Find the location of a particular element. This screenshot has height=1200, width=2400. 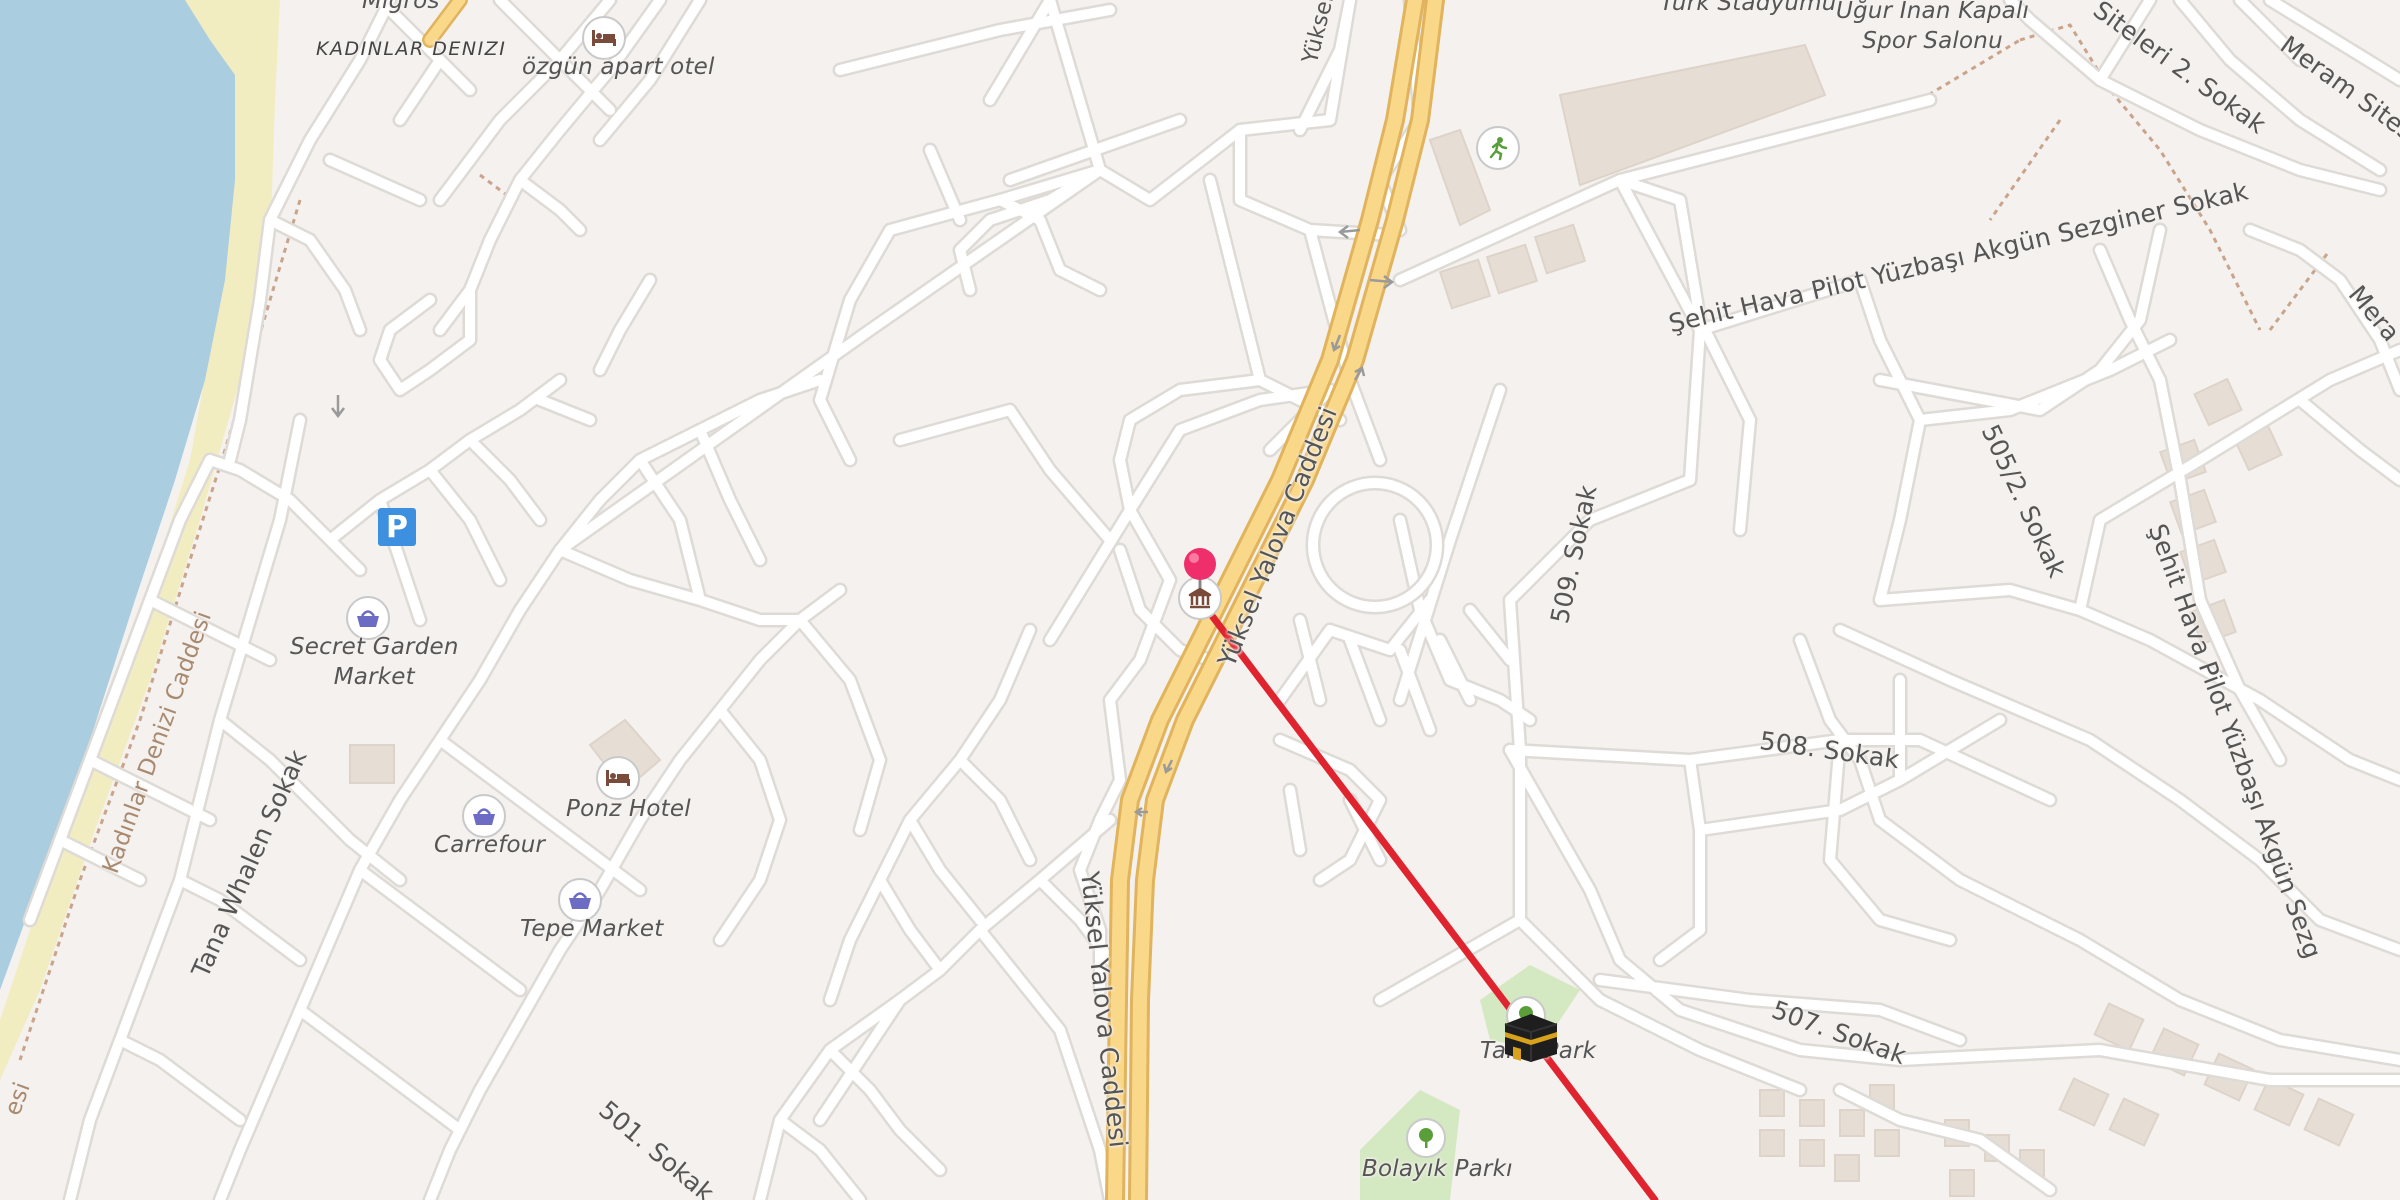

bolayik-parki-label: Bolayık Parkı is located at coordinates (1437, 1169).